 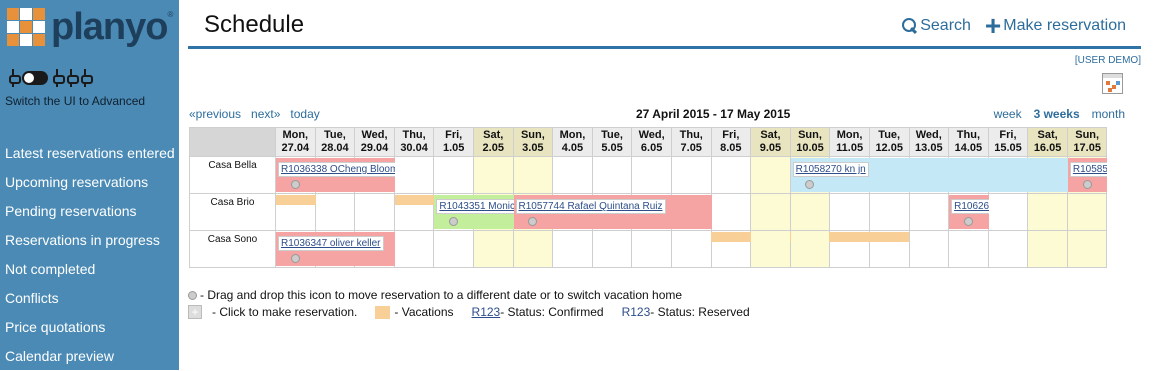 I want to click on reservation-link: R1057744 Rafael Quintana Ruiz, so click(x=590, y=206).